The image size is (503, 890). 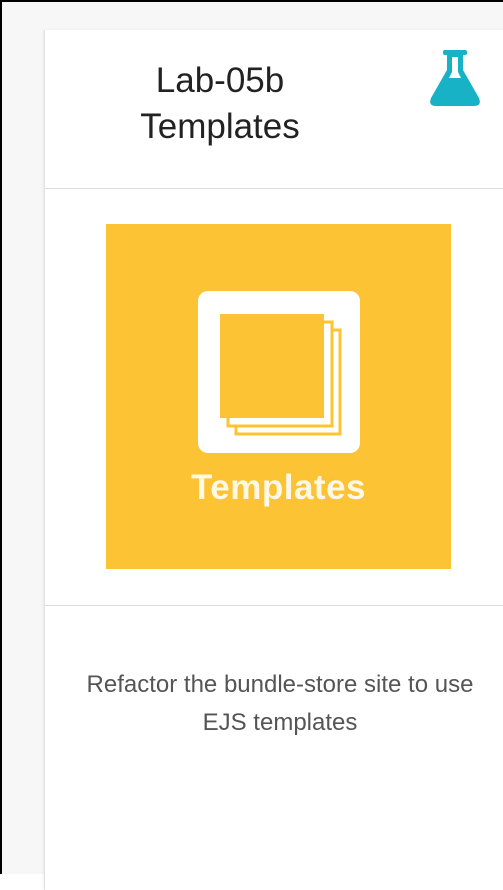 What do you see at coordinates (220, 126) in the screenshot?
I see `card-title-line-2: Templates` at bounding box center [220, 126].